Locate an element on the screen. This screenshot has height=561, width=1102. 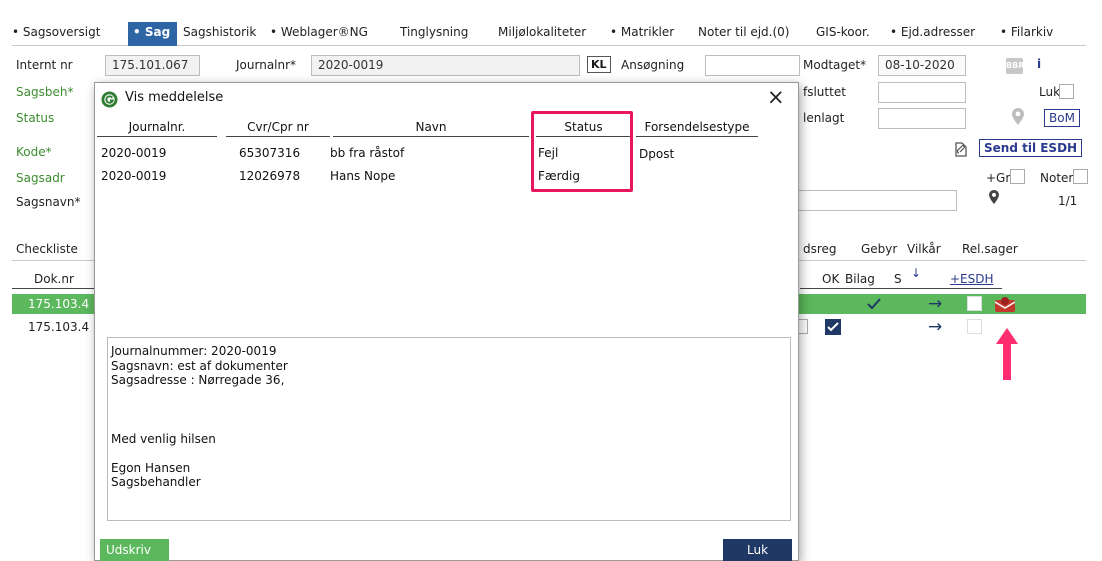
col-cvr-cpr: Cvr/Cpr nr is located at coordinates (278, 128).